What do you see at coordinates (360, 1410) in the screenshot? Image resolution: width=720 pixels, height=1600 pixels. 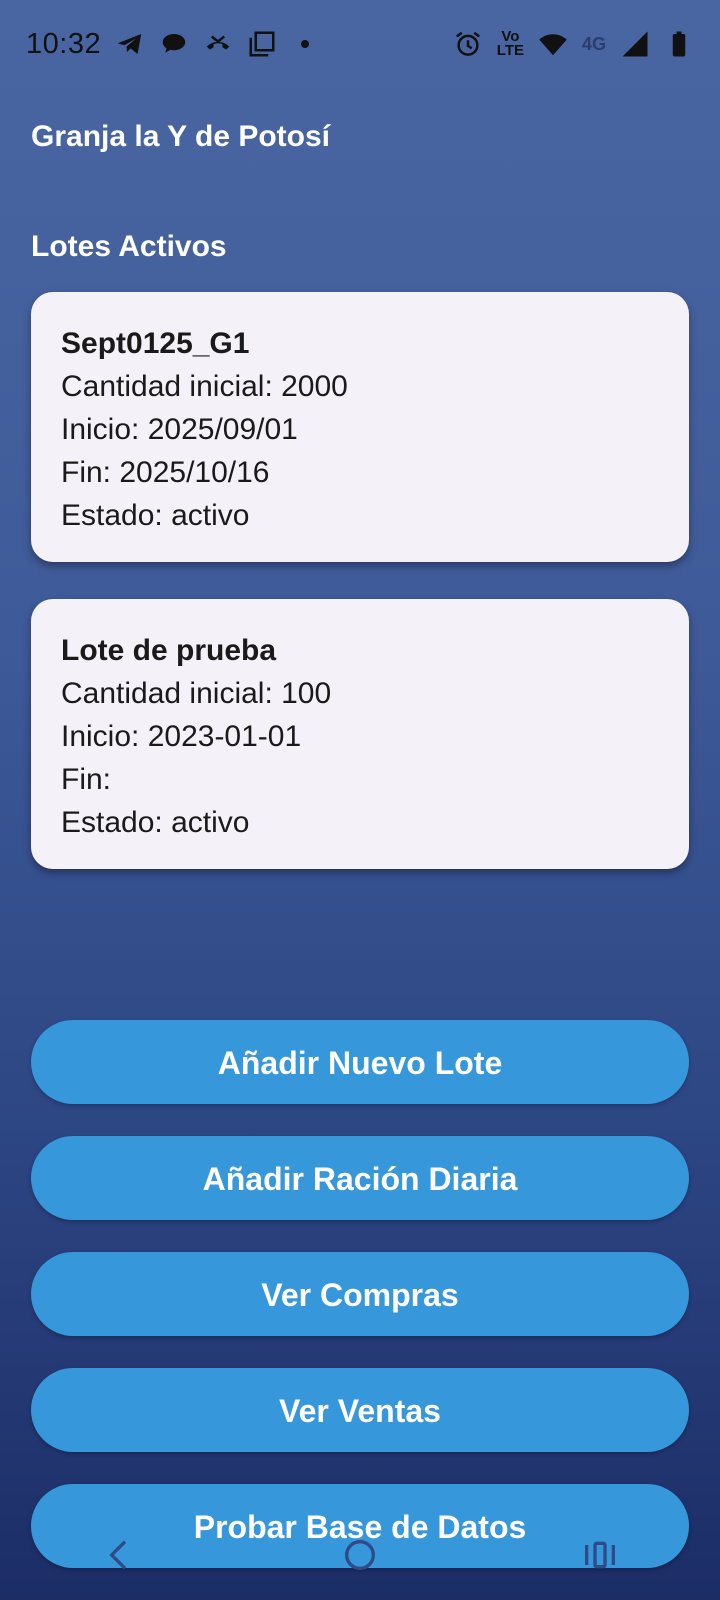 I see `view-sales-button: Ver Ventas` at bounding box center [360, 1410].